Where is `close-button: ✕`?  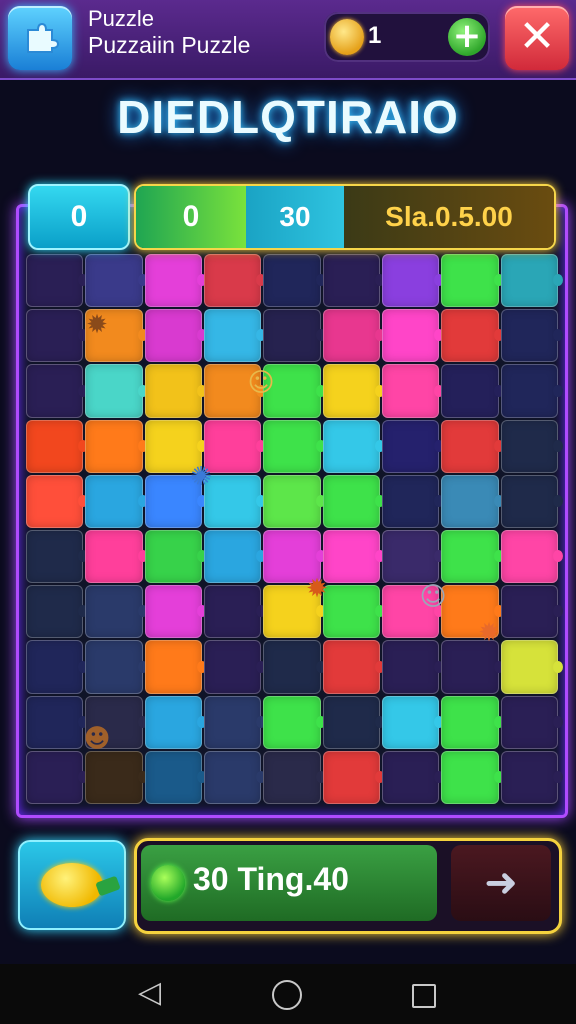
close-button: ✕ is located at coordinates (537, 38).